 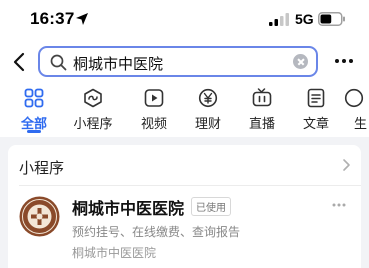 I want to click on used-badge: 已使用, so click(x=211, y=206).